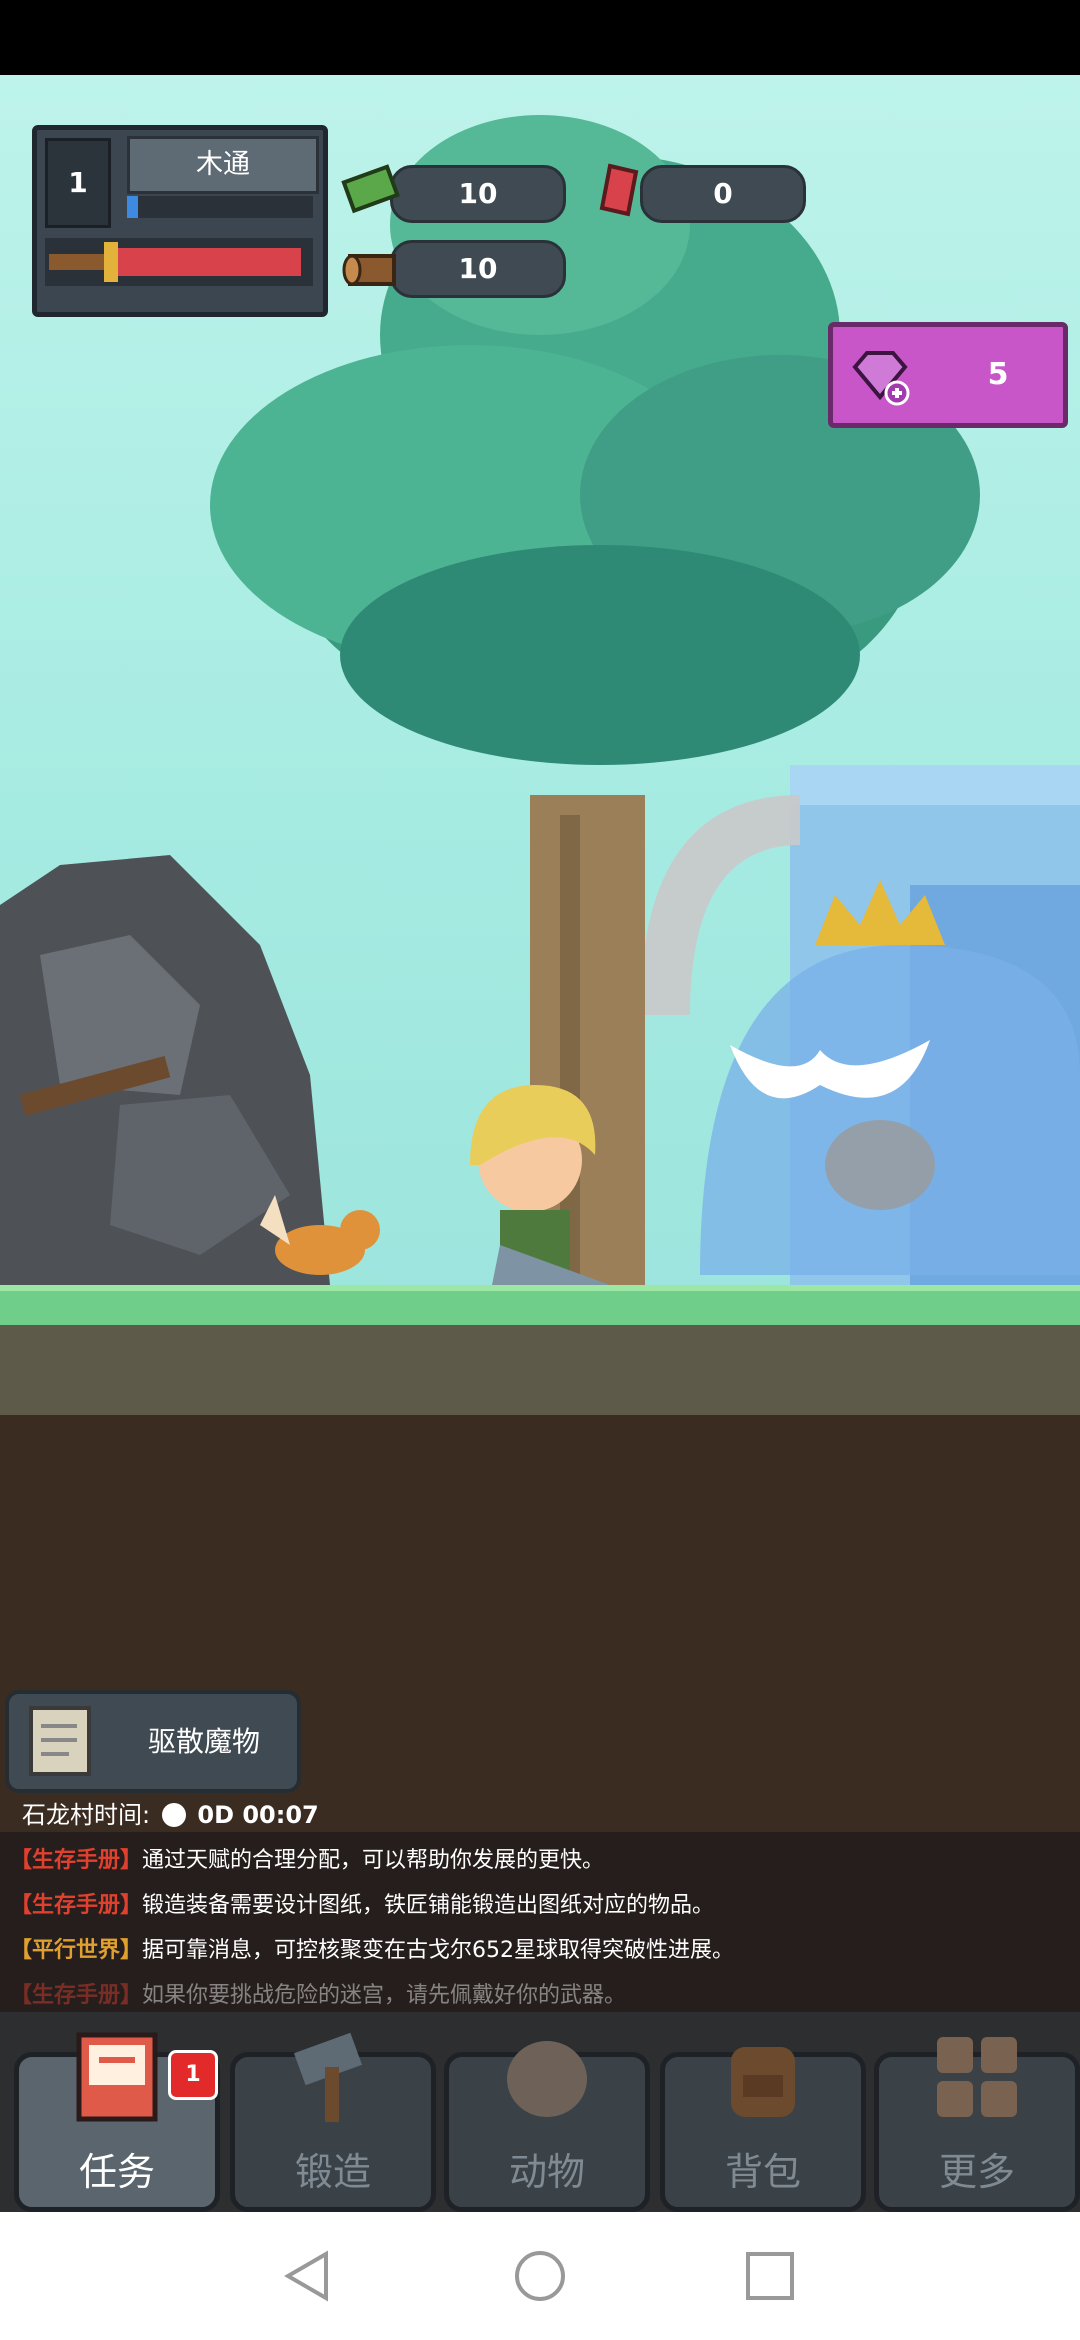  Describe the element at coordinates (78, 183) in the screenshot. I see `player-level: 1` at that location.